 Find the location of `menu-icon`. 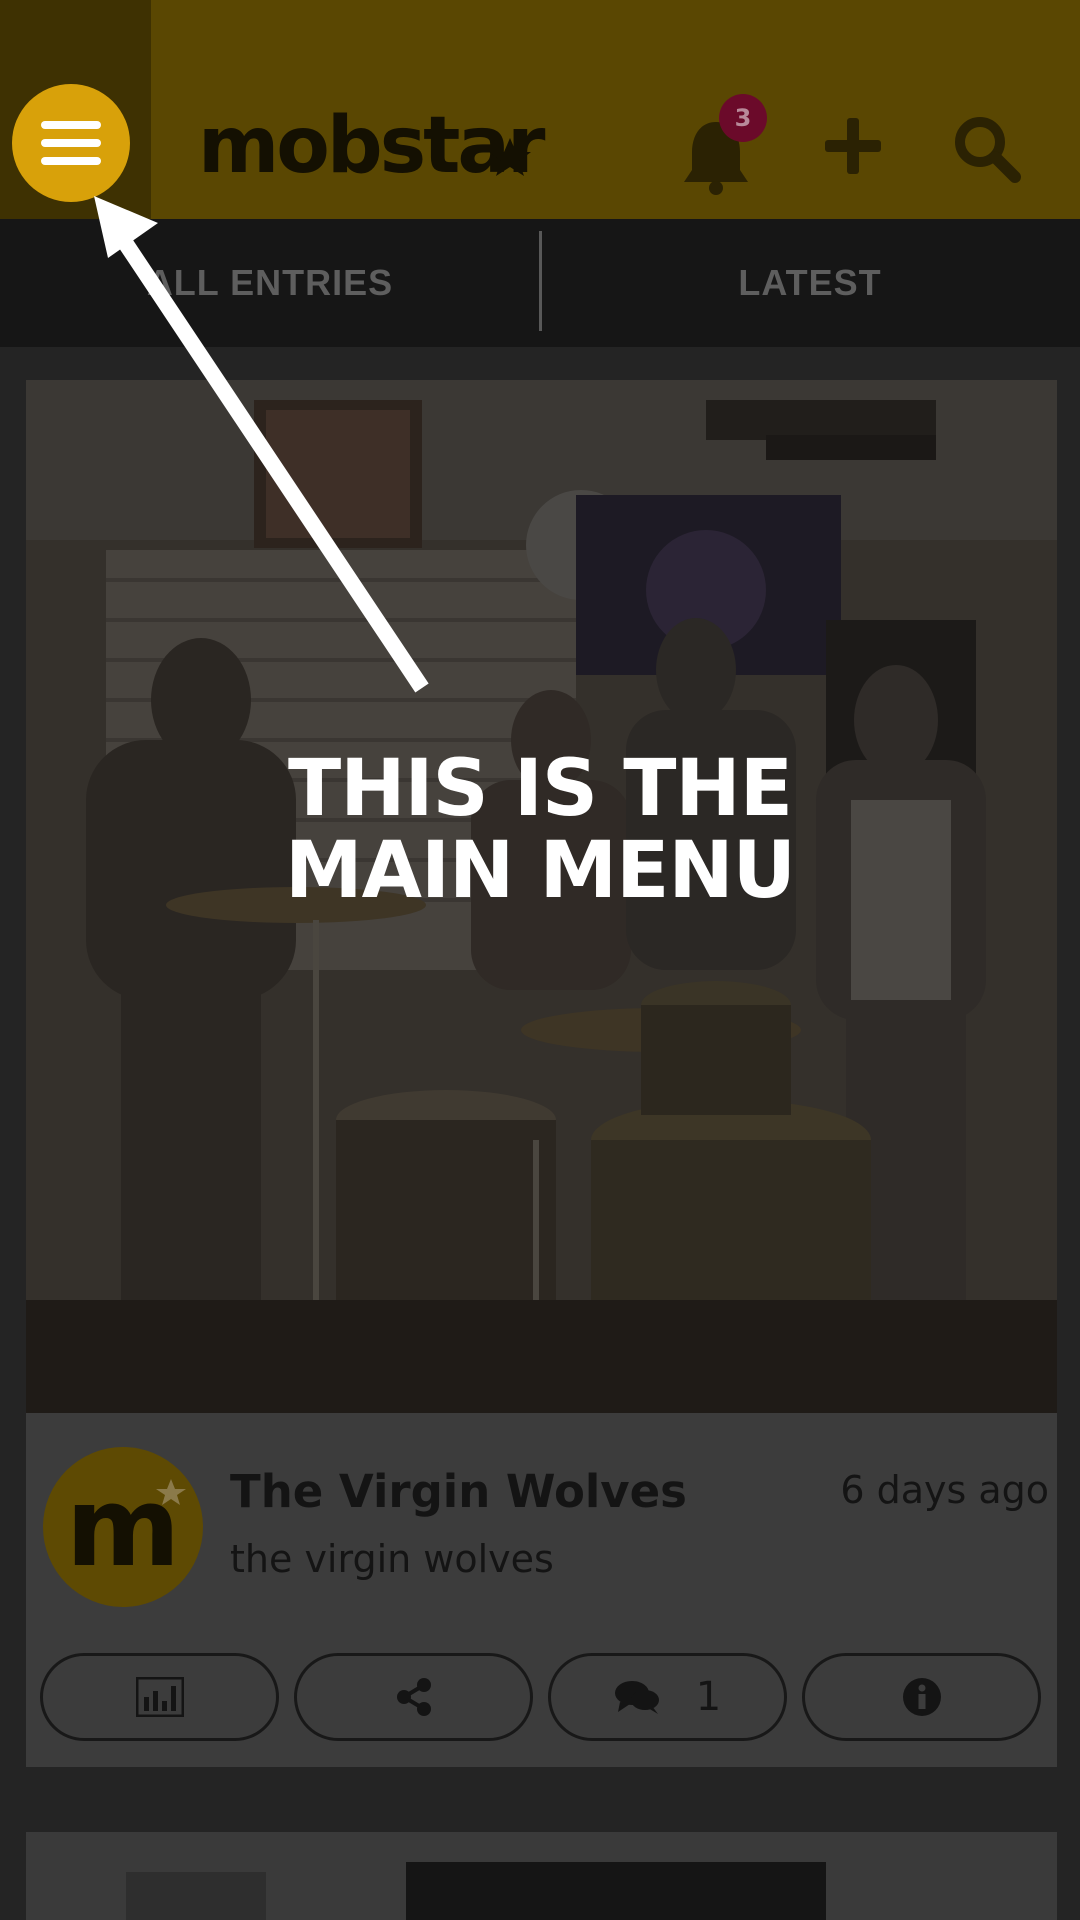

menu-icon is located at coordinates (71, 143).